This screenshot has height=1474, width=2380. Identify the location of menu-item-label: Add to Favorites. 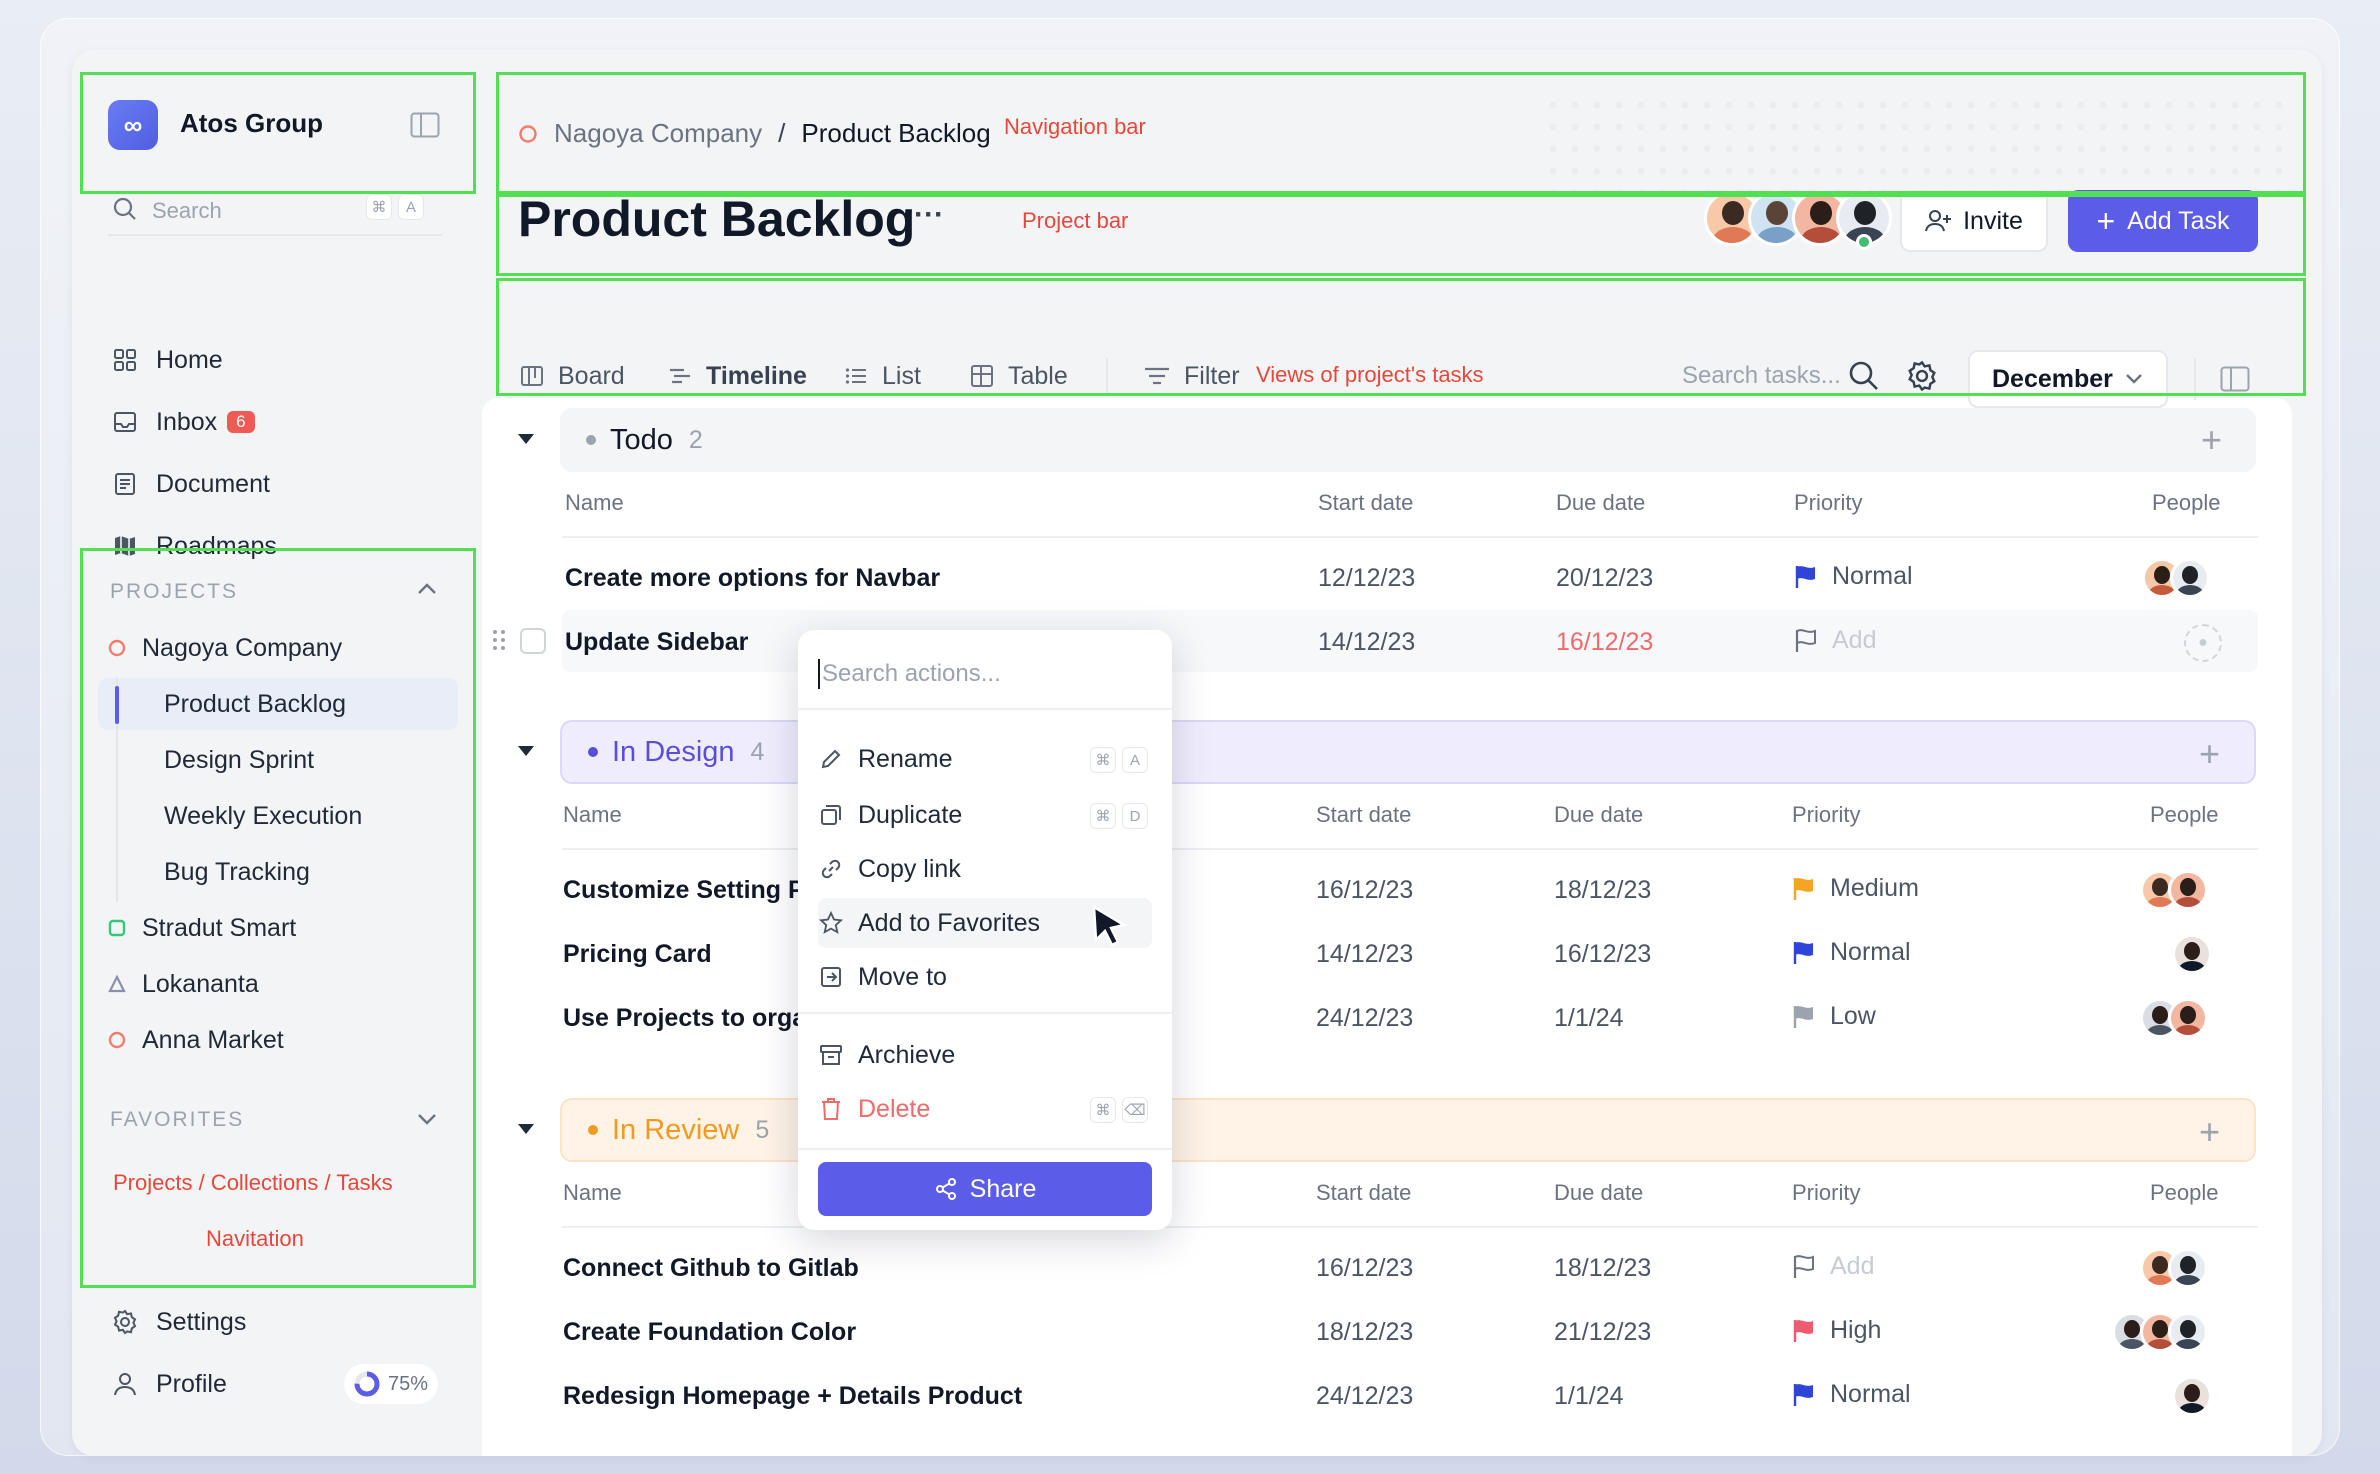
(949, 922).